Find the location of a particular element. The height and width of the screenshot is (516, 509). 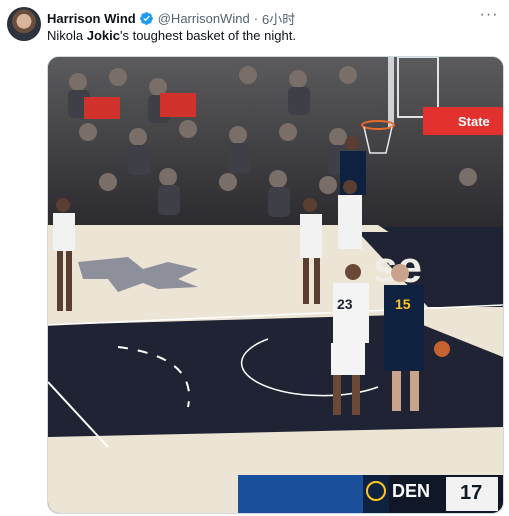

more-options-icon: ··· is located at coordinates (489, 16).